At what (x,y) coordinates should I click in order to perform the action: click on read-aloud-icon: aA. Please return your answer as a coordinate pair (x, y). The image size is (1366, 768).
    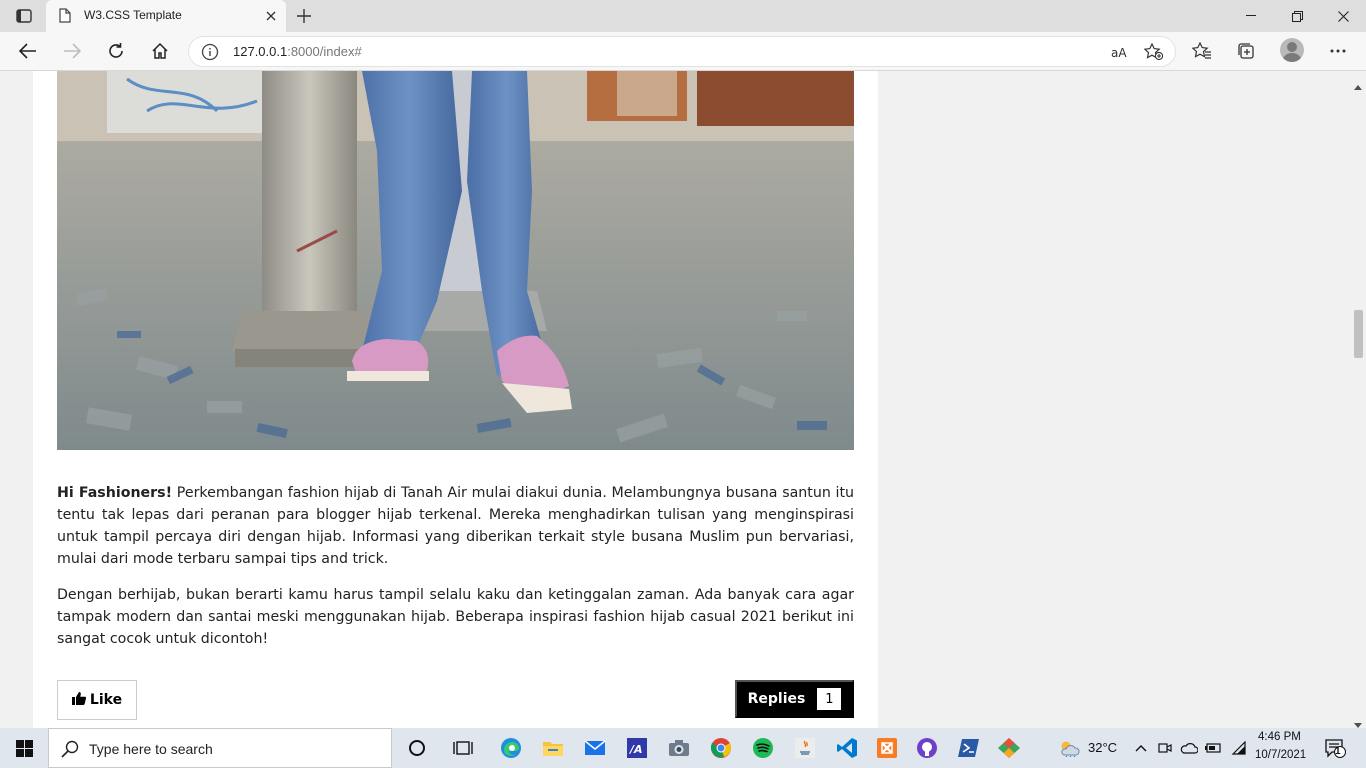
    Looking at the image, I should click on (1120, 52).